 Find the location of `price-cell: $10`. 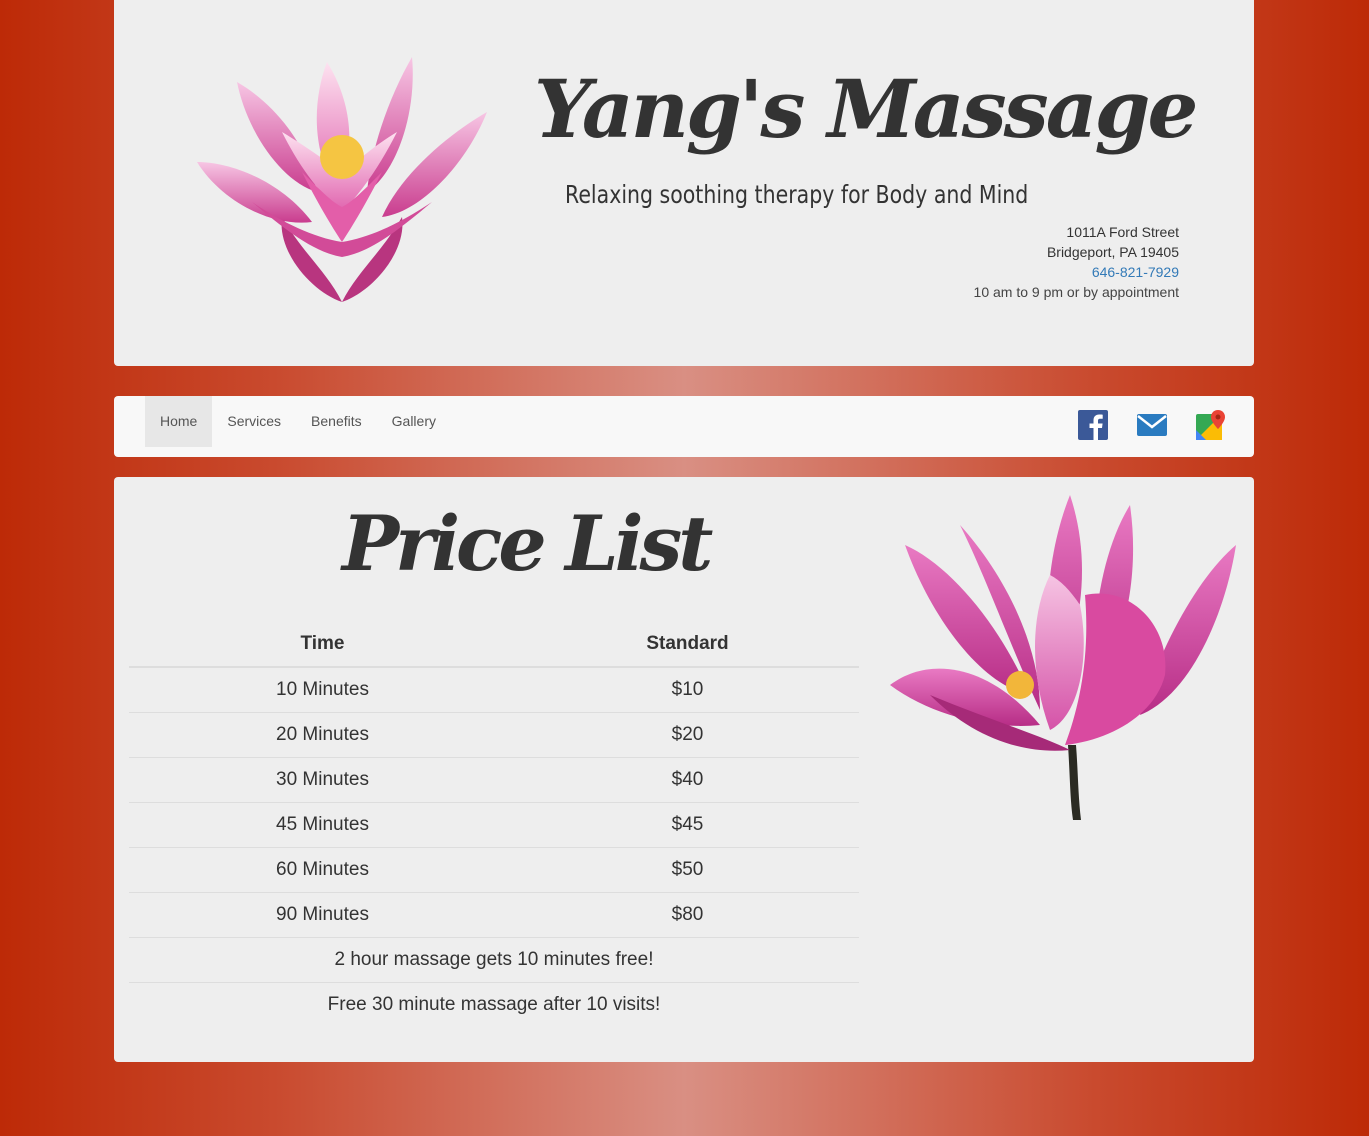

price-cell: $10 is located at coordinates (687, 689).